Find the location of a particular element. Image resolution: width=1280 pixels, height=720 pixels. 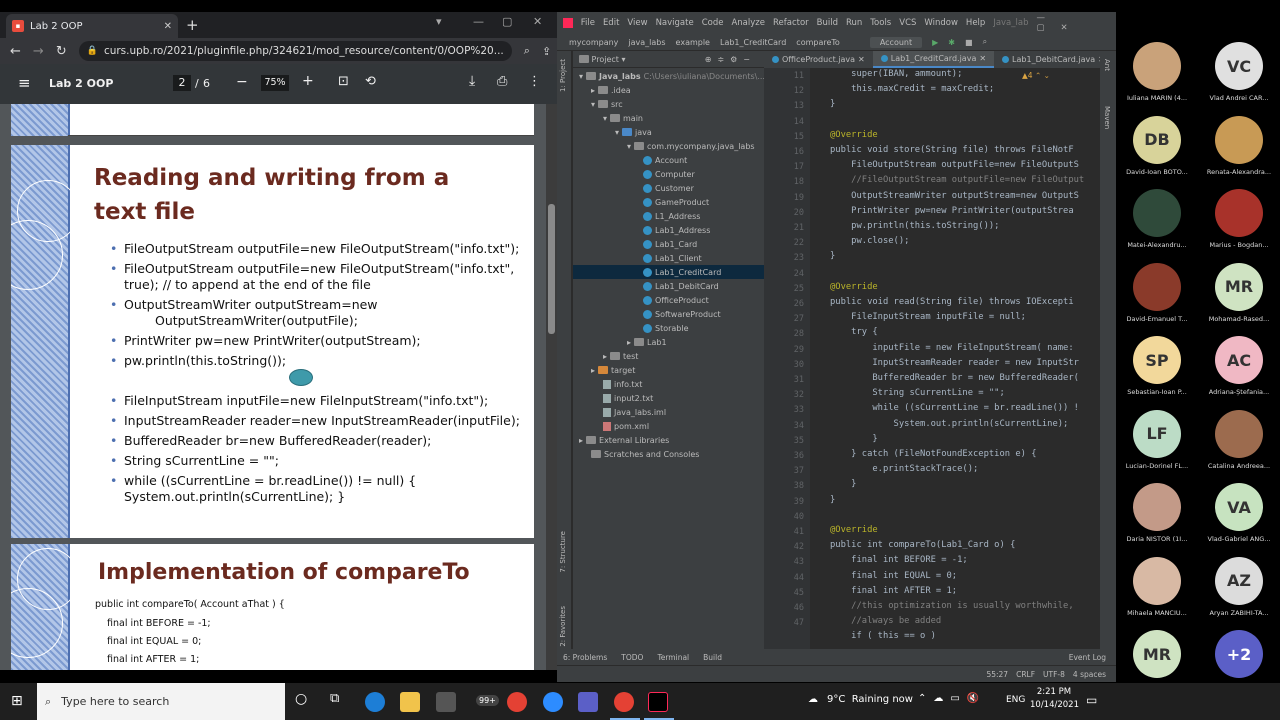

tree-item: ▸ test is located at coordinates (620, 356).